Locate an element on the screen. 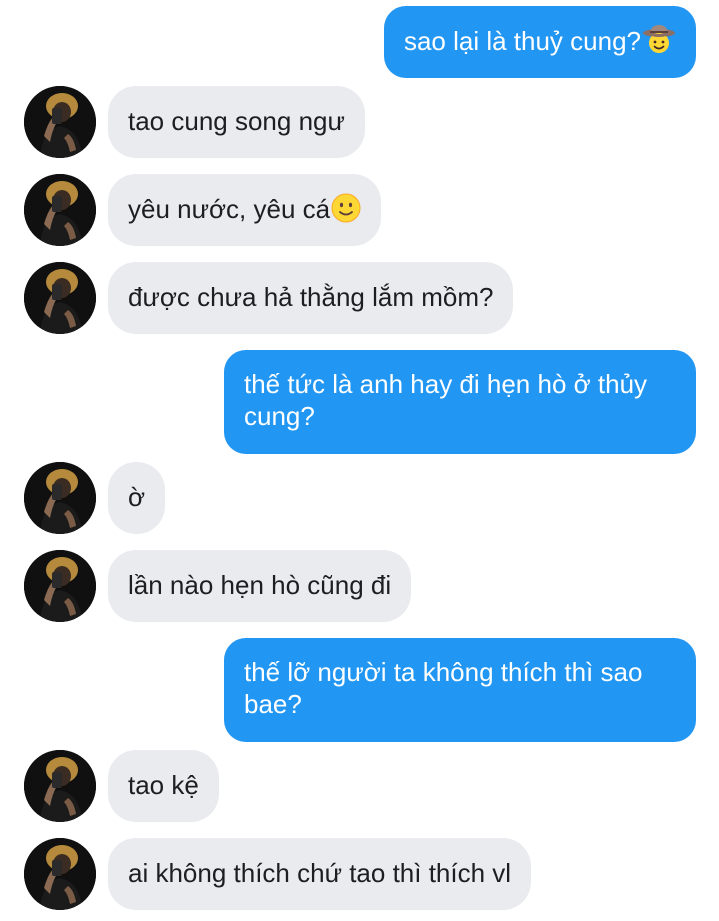 This screenshot has width=719, height=921. message-text: tao kệ is located at coordinates (163, 785).